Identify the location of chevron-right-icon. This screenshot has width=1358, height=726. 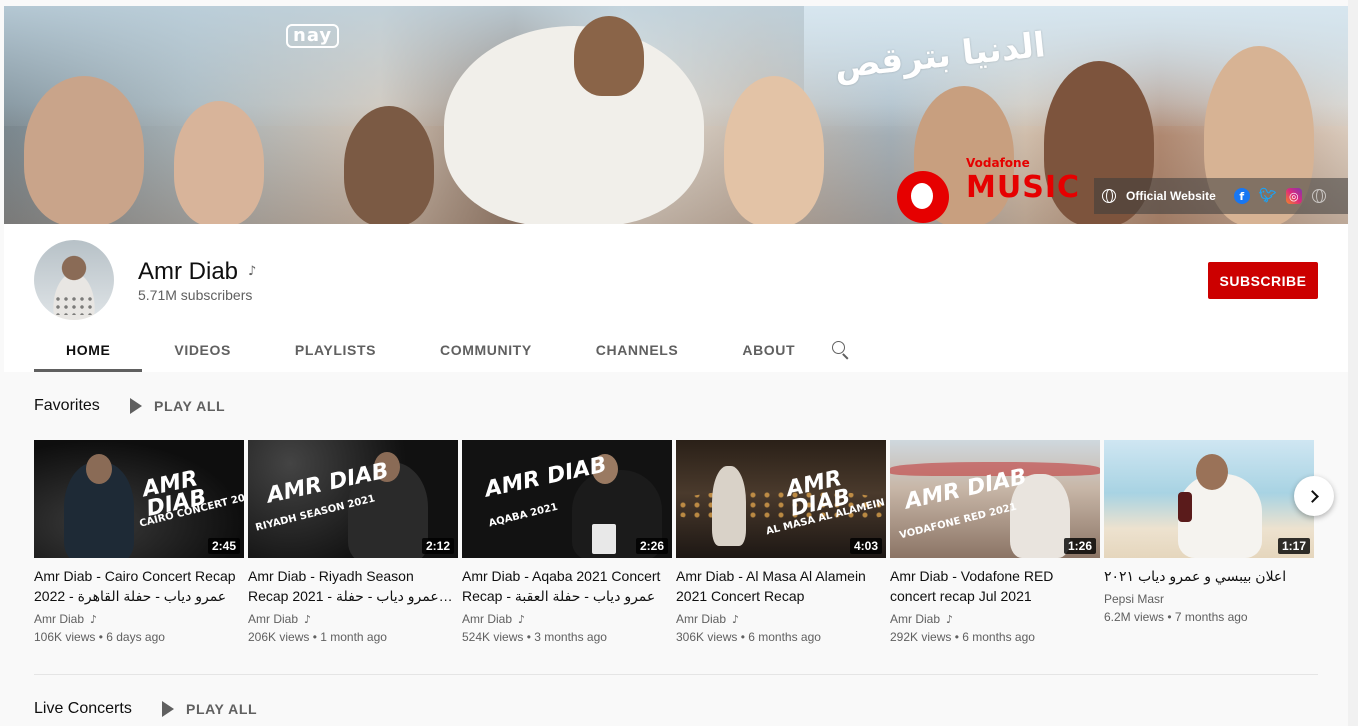
(1312, 496).